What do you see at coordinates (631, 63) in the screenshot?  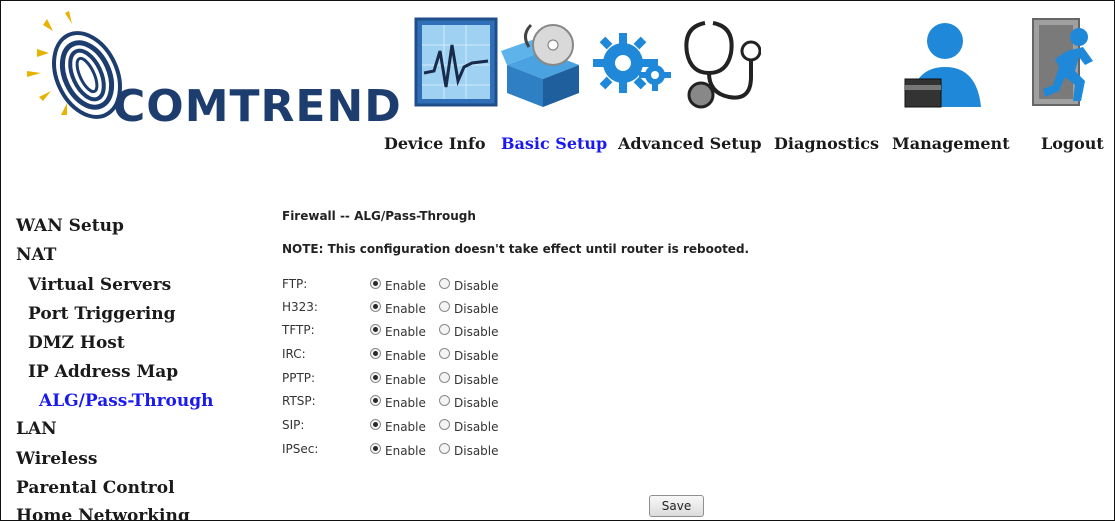 I see `gears-icon` at bounding box center [631, 63].